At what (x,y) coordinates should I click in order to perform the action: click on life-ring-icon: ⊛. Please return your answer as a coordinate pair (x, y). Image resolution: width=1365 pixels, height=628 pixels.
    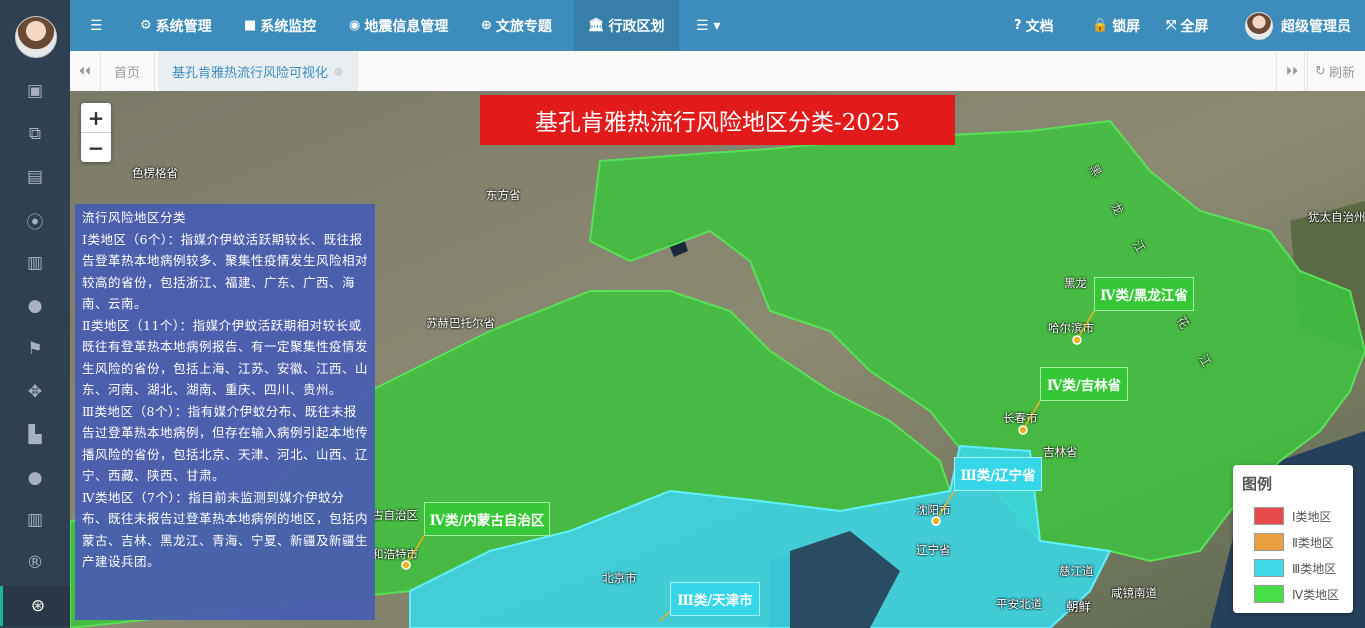
    Looking at the image, I should click on (36, 606).